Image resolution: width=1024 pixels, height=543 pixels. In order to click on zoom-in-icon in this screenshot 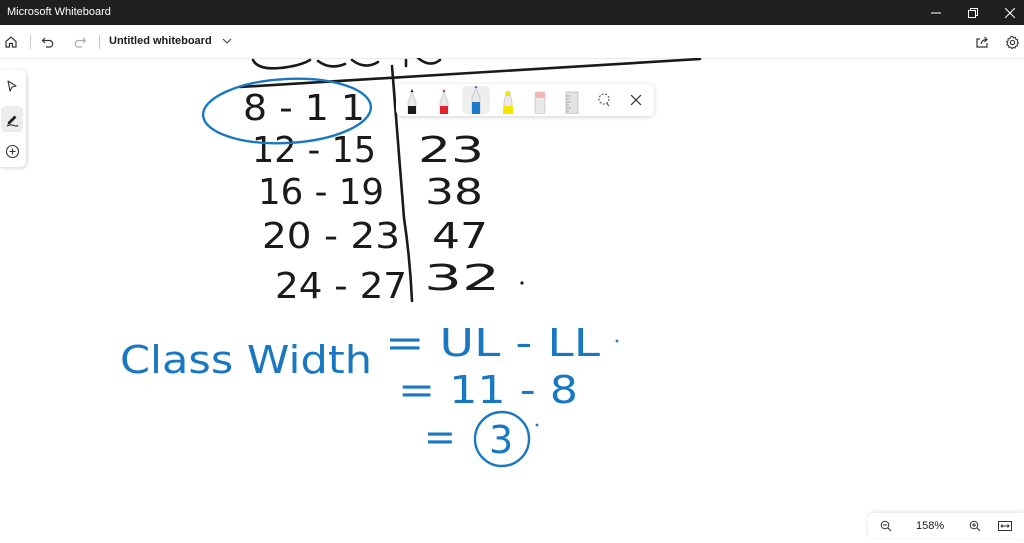, I will do `click(975, 526)`.